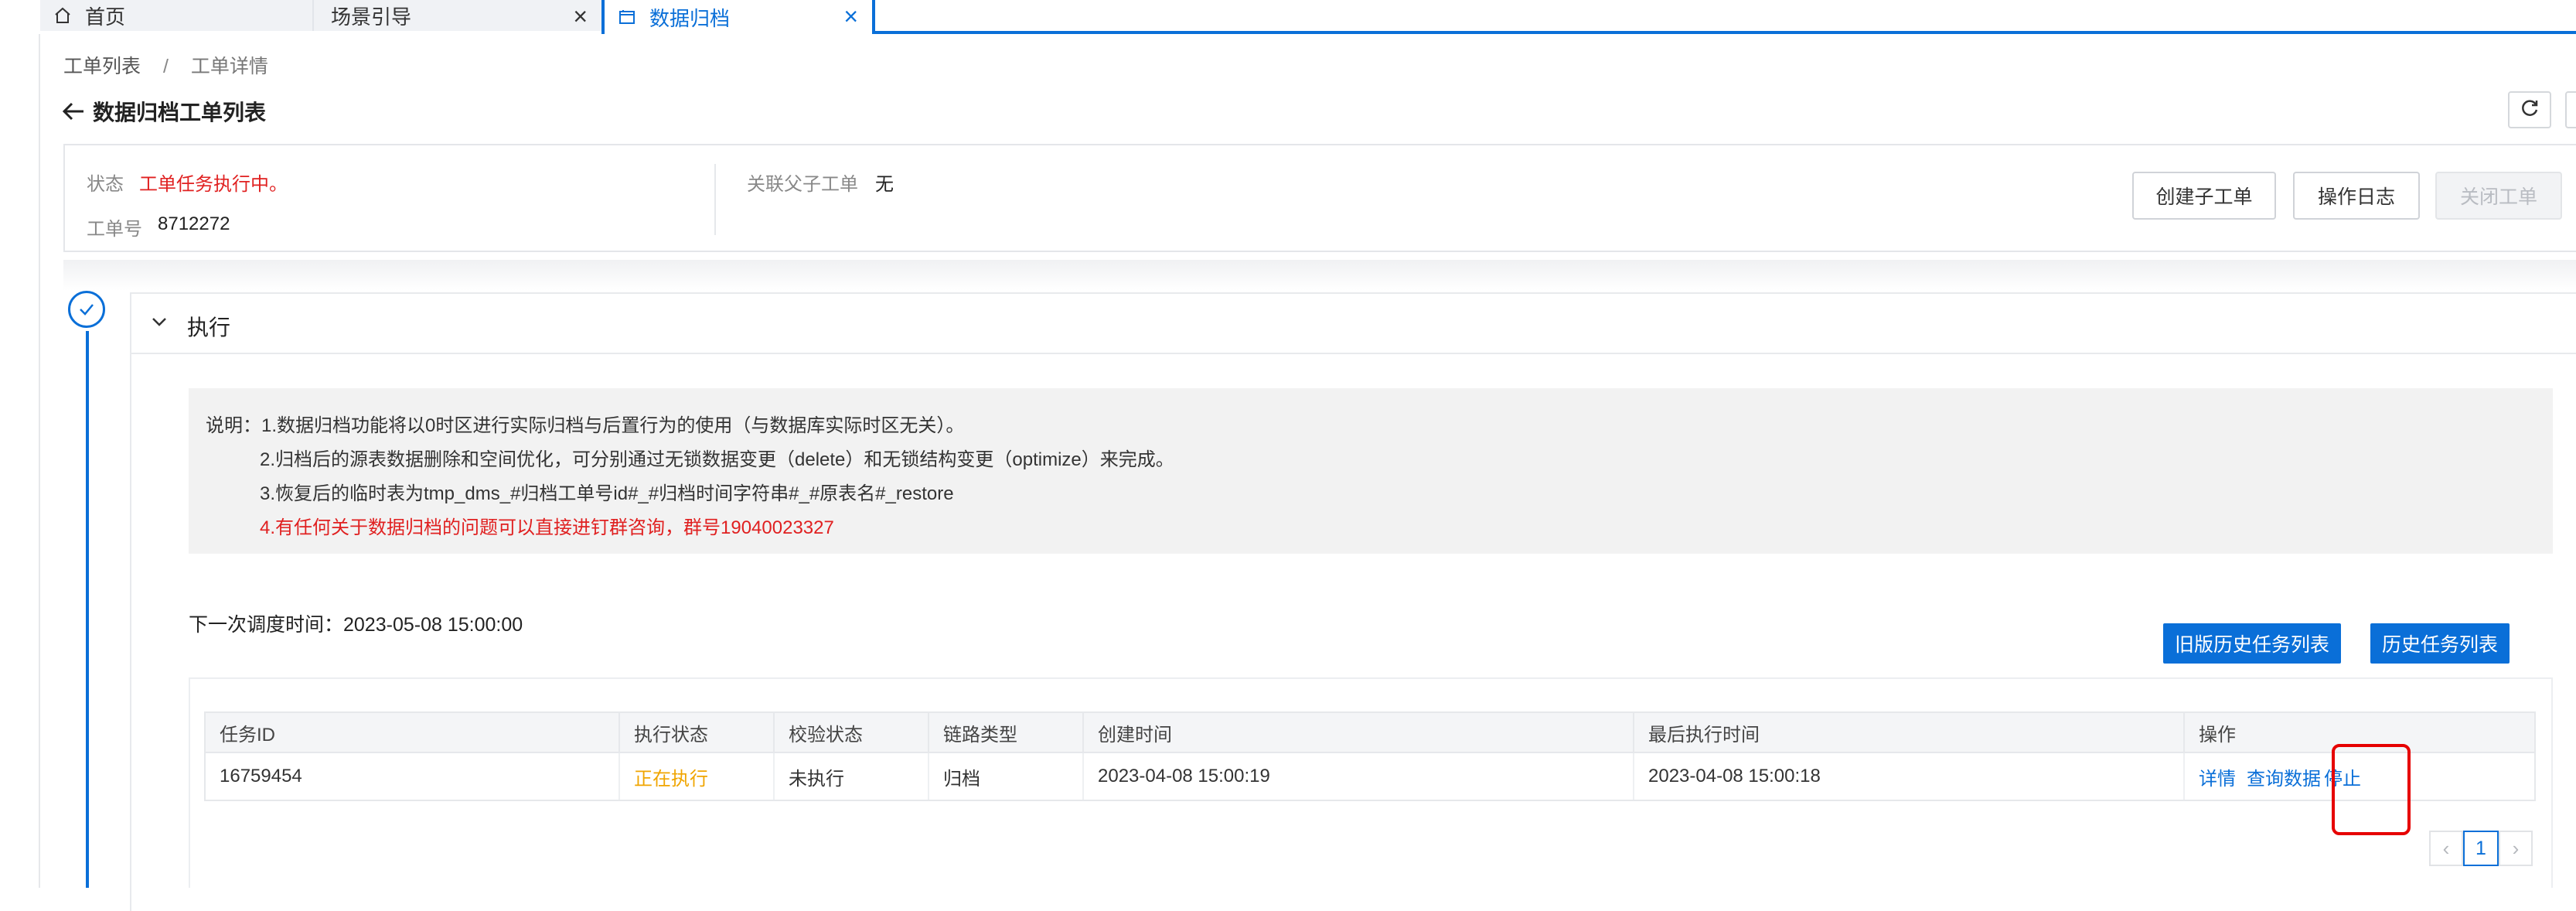 This screenshot has width=2576, height=911. What do you see at coordinates (73, 111) in the screenshot?
I see `back-arrow-icon` at bounding box center [73, 111].